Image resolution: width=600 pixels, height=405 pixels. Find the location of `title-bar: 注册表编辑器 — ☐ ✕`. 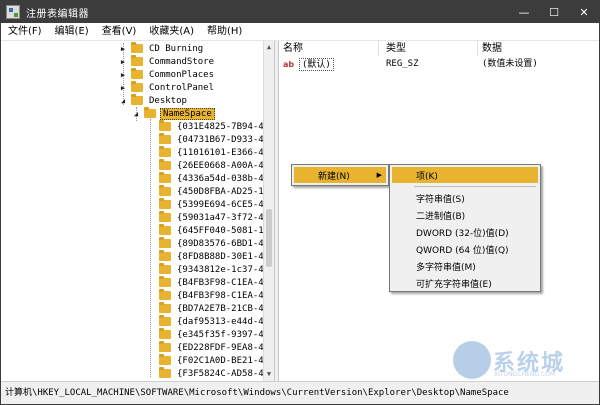

title-bar: 注册表编辑器 — ☐ ✕ is located at coordinates (300, 12).